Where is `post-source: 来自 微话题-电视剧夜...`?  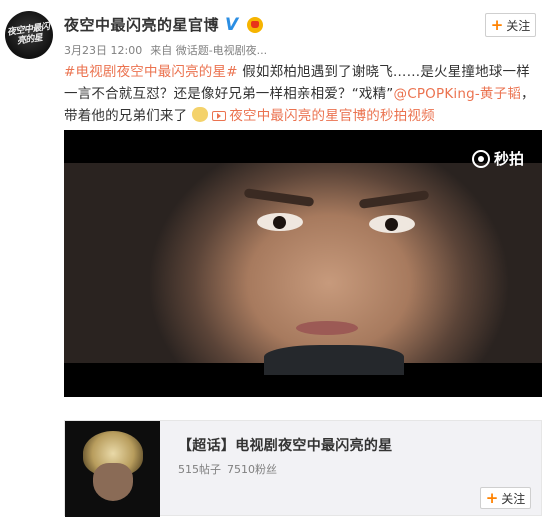
post-source: 来自 微话题-电视剧夜... is located at coordinates (208, 50).